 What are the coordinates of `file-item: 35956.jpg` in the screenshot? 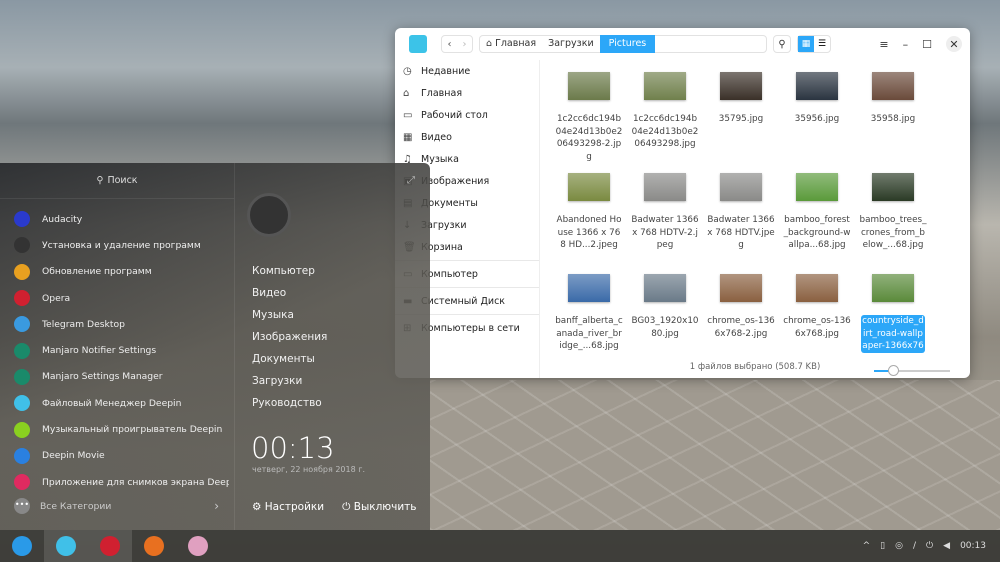 It's located at (817, 118).